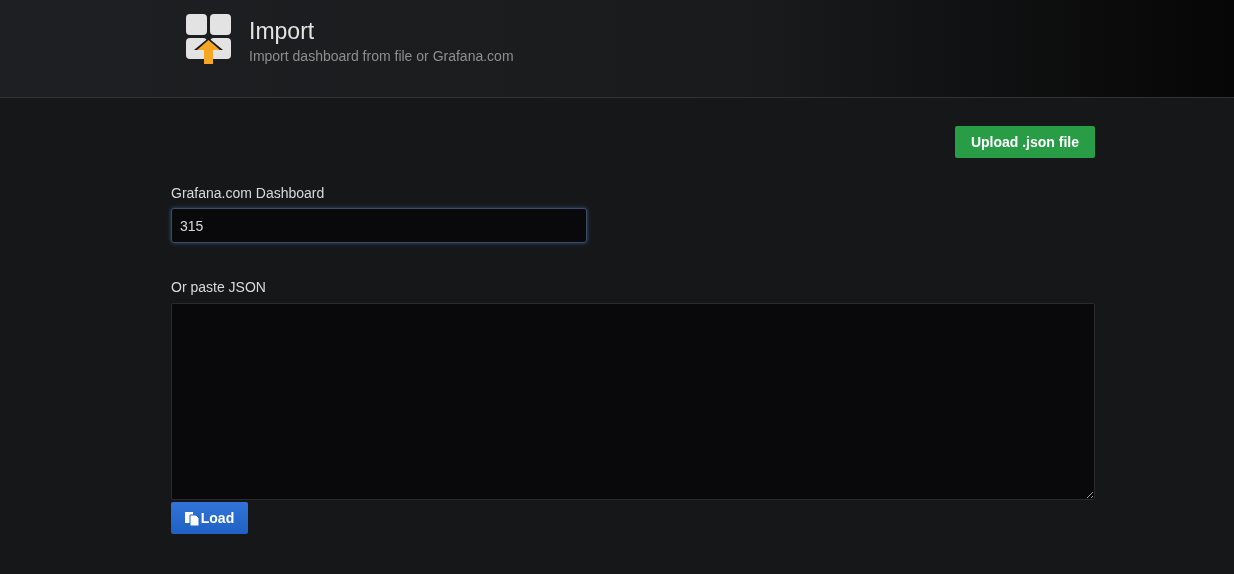 This screenshot has height=574, width=1234. I want to click on field-label: Or paste JSON, so click(219, 287).